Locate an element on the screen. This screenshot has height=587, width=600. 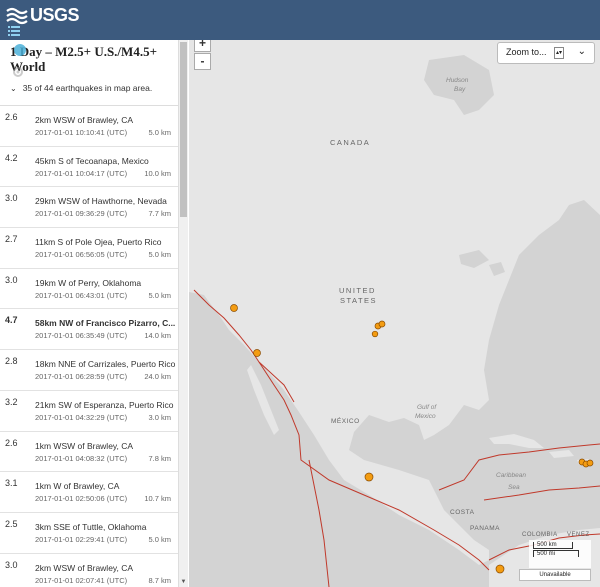
map-label-costa: COSTA is located at coordinates (462, 512).